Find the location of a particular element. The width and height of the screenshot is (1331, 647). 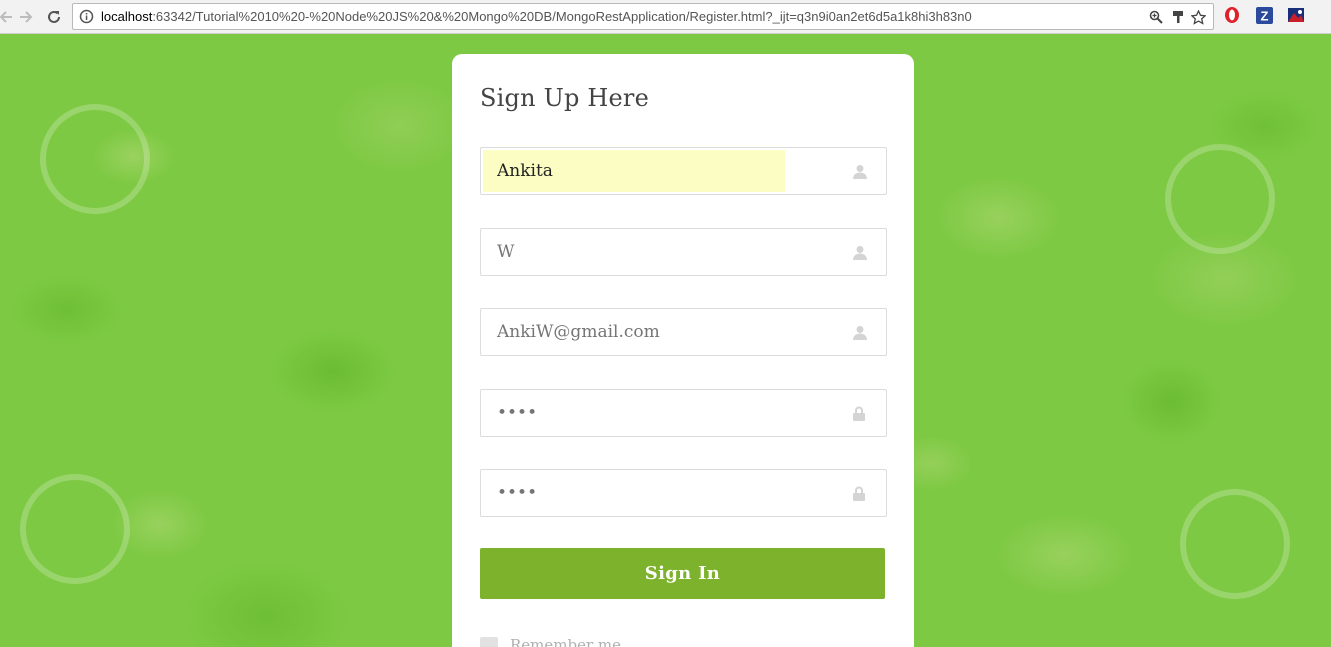

remember-label: Remember me is located at coordinates (566, 641).